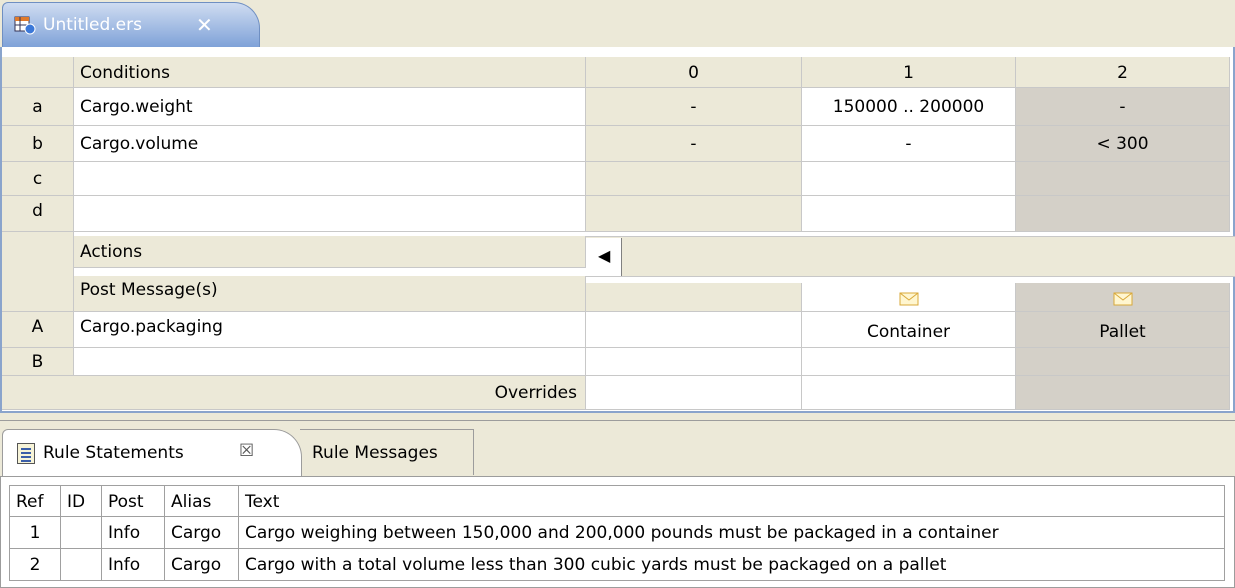 This screenshot has height=588, width=1235. I want to click on statement-ref: 1, so click(35, 533).